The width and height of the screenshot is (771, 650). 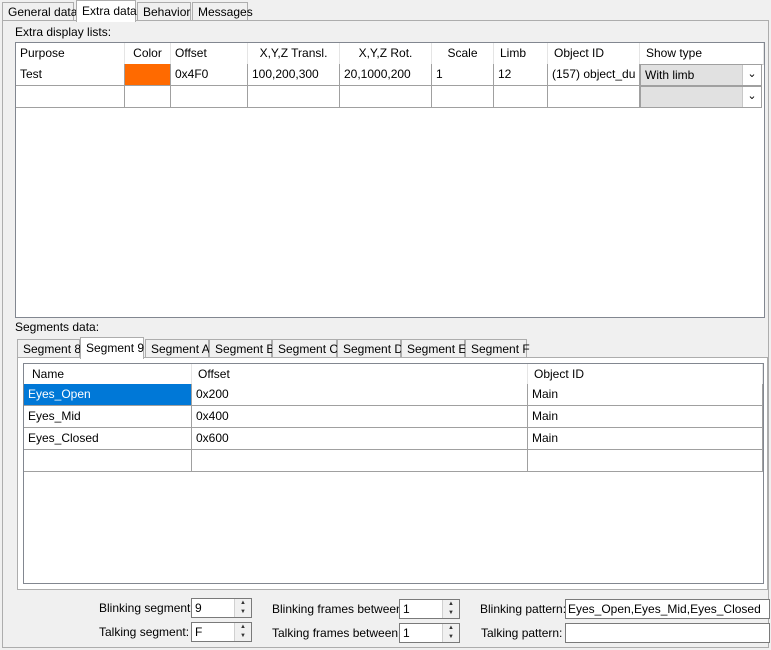 I want to click on blinking-segment-spinner: 9 ▲ ▼, so click(x=221, y=608).